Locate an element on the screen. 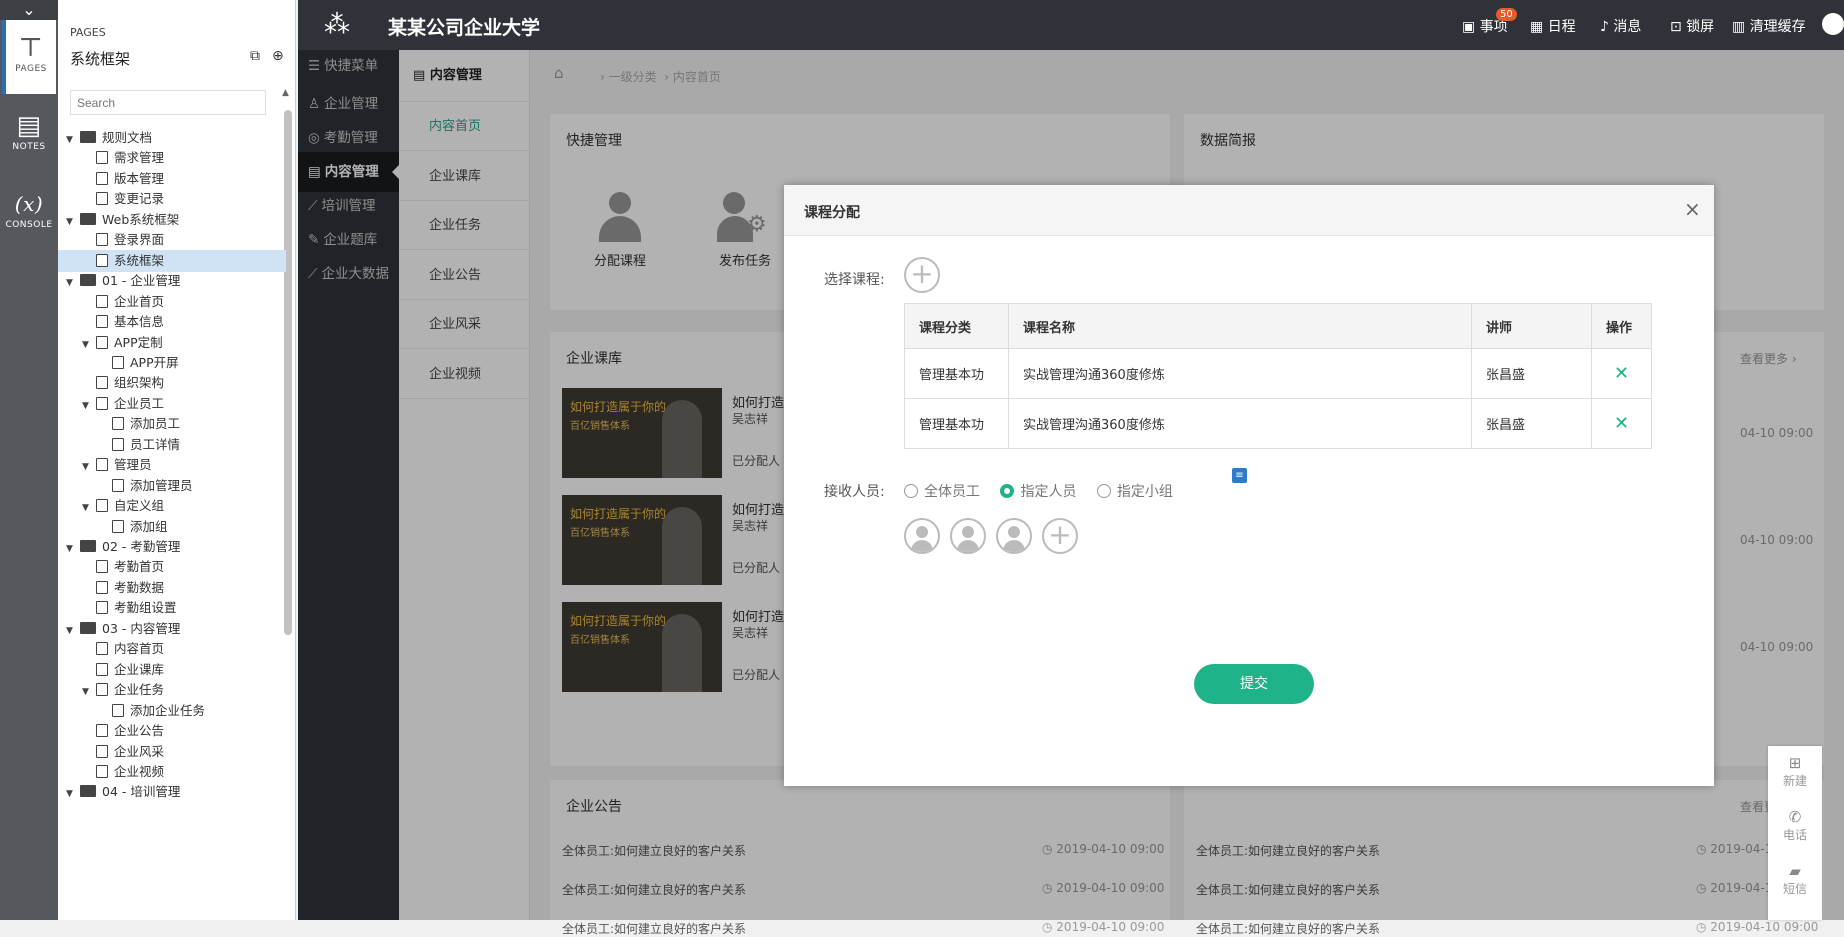  rail-notes-button: ▤ NOTES is located at coordinates (29, 135).